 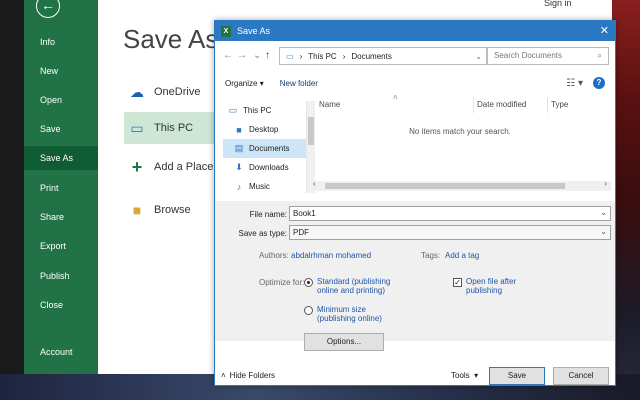 What do you see at coordinates (61, 100) in the screenshot?
I see `sidebar-item-open: Open` at bounding box center [61, 100].